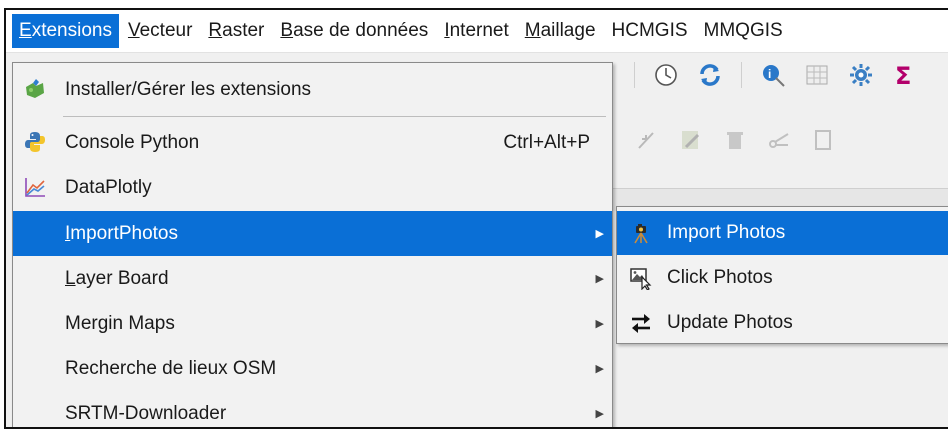  Describe the element at coordinates (546, 142) in the screenshot. I see `menuitem-shortcut: Ctrl+Alt+P` at that location.